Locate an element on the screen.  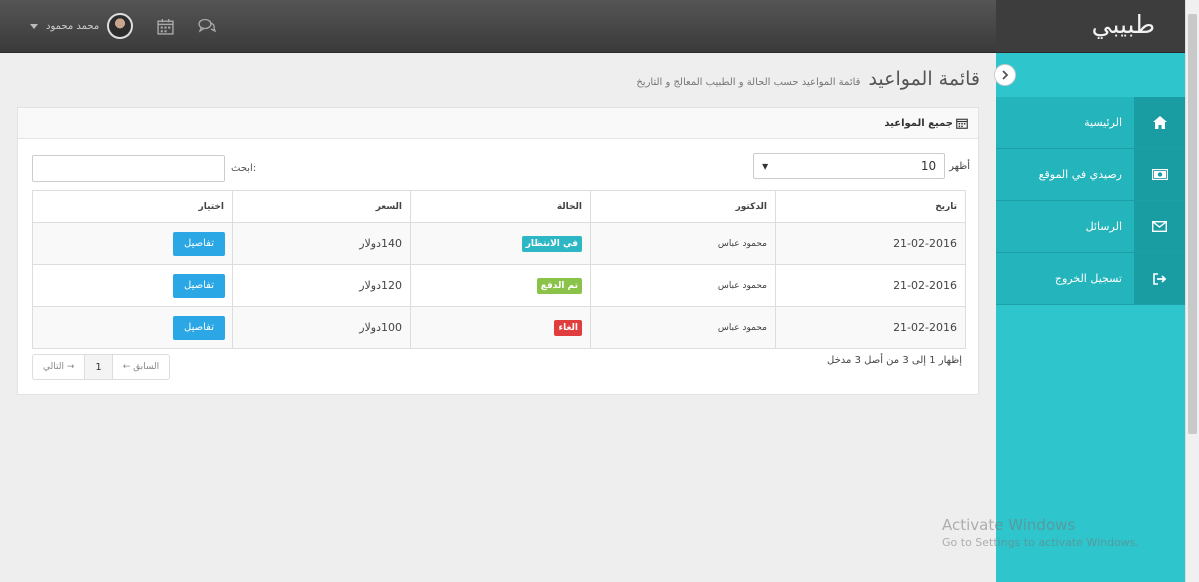
table-header-row: تاريخ الدكتور الحالة السعر اختيار is located at coordinates (499, 206).